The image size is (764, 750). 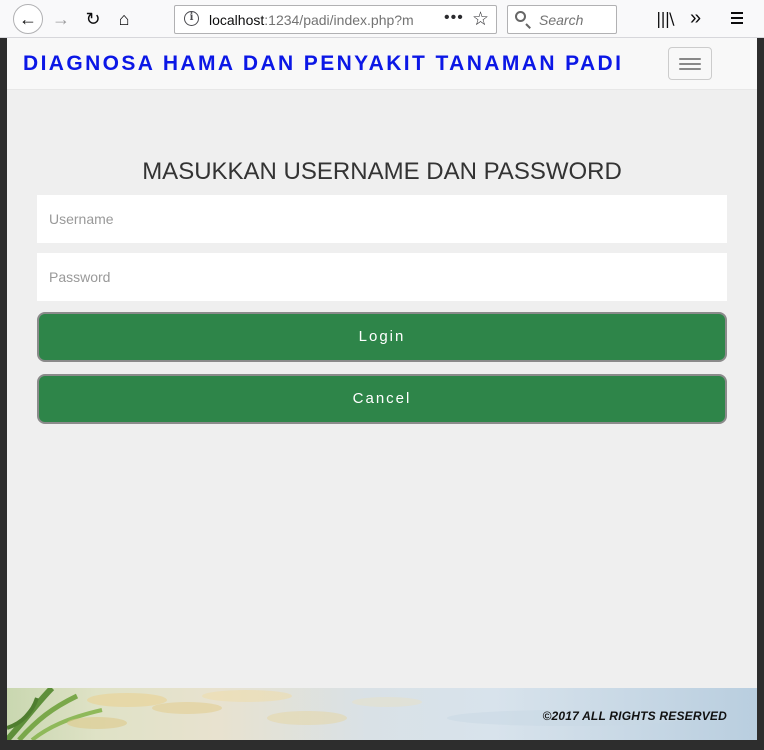 I want to click on login-button: Login, so click(x=382, y=337).